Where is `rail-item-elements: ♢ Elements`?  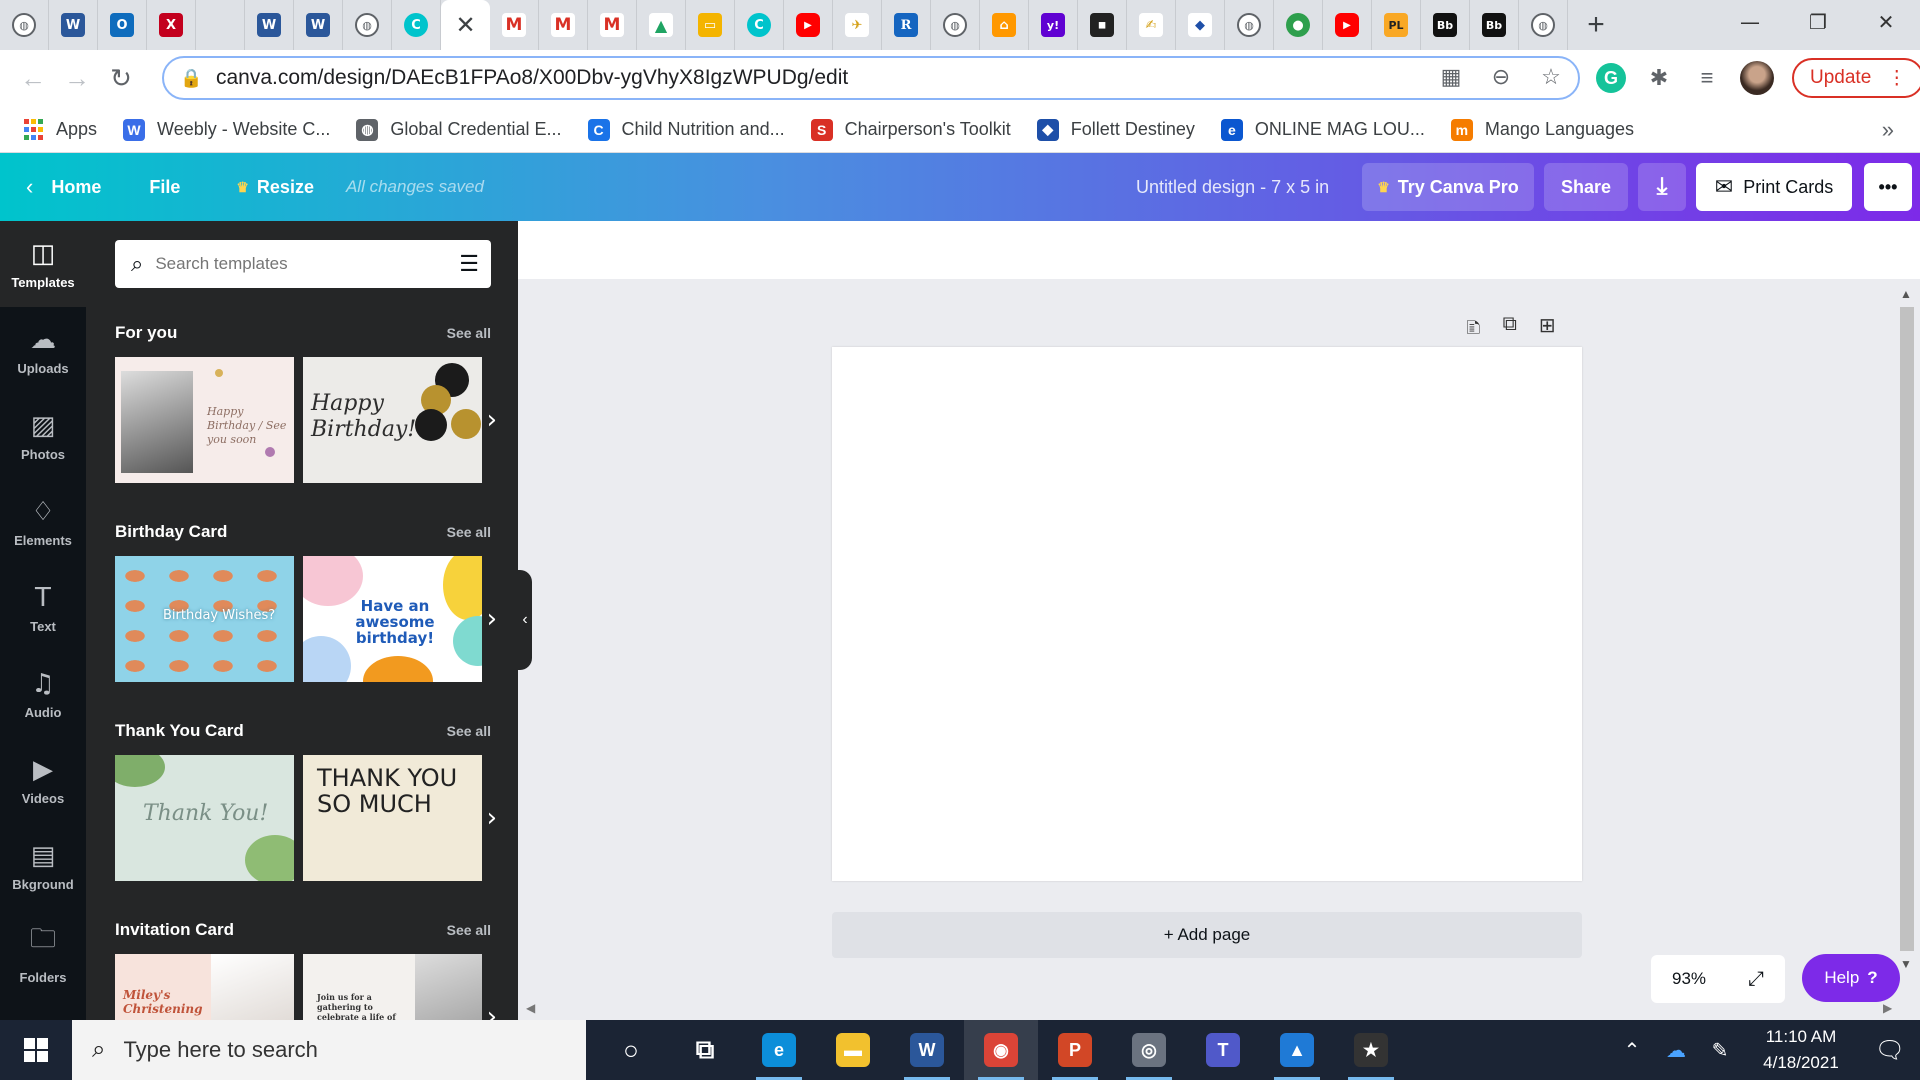 rail-item-elements: ♢ Elements is located at coordinates (43, 522).